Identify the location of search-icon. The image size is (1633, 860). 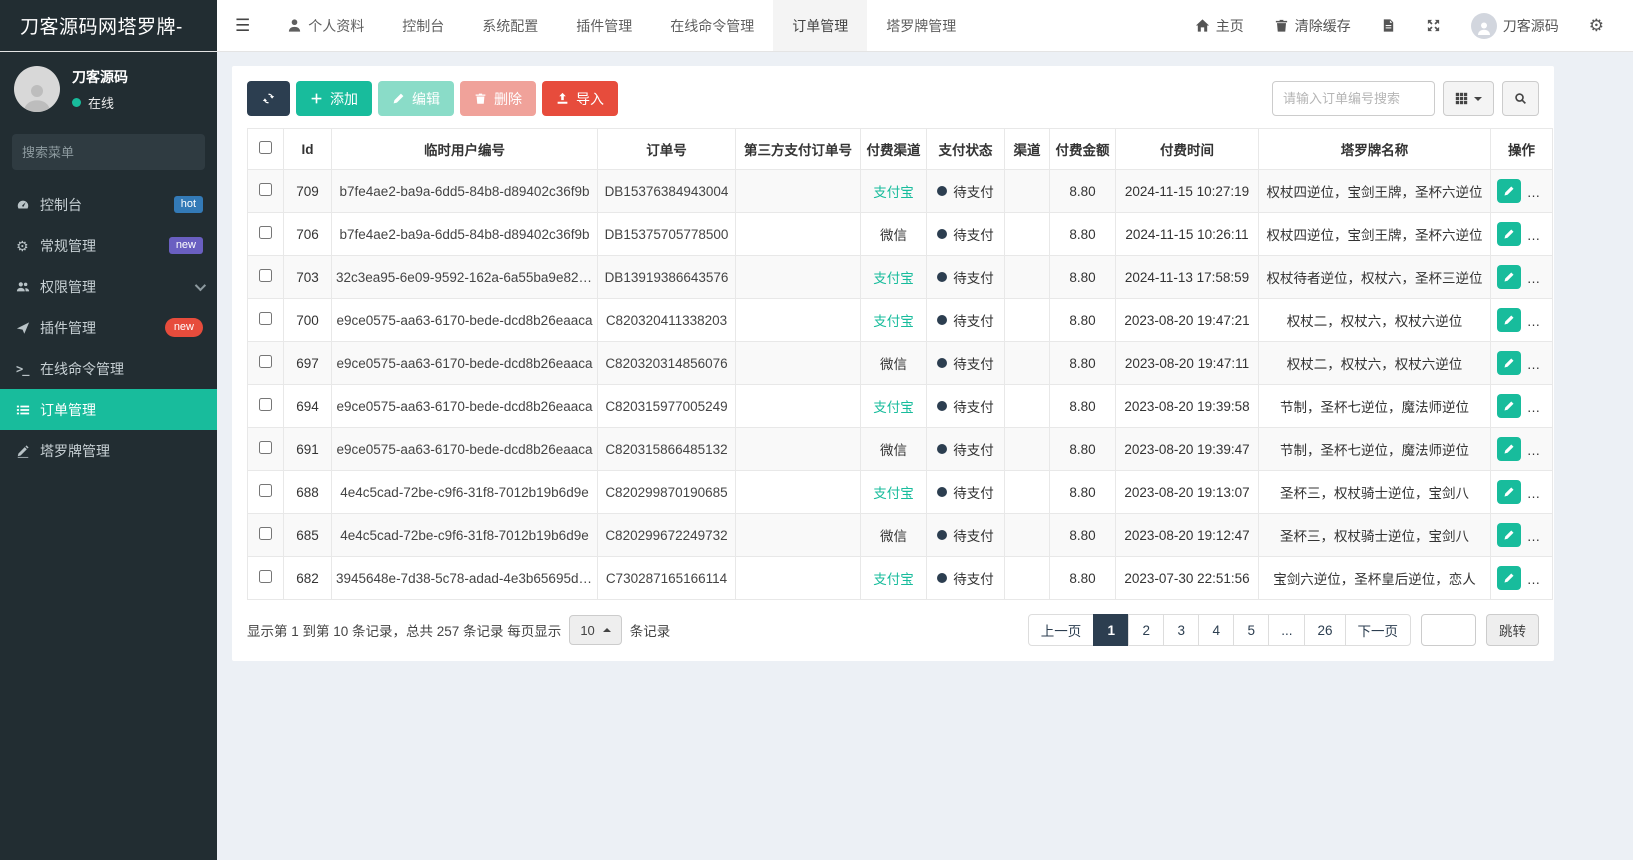
(1520, 98).